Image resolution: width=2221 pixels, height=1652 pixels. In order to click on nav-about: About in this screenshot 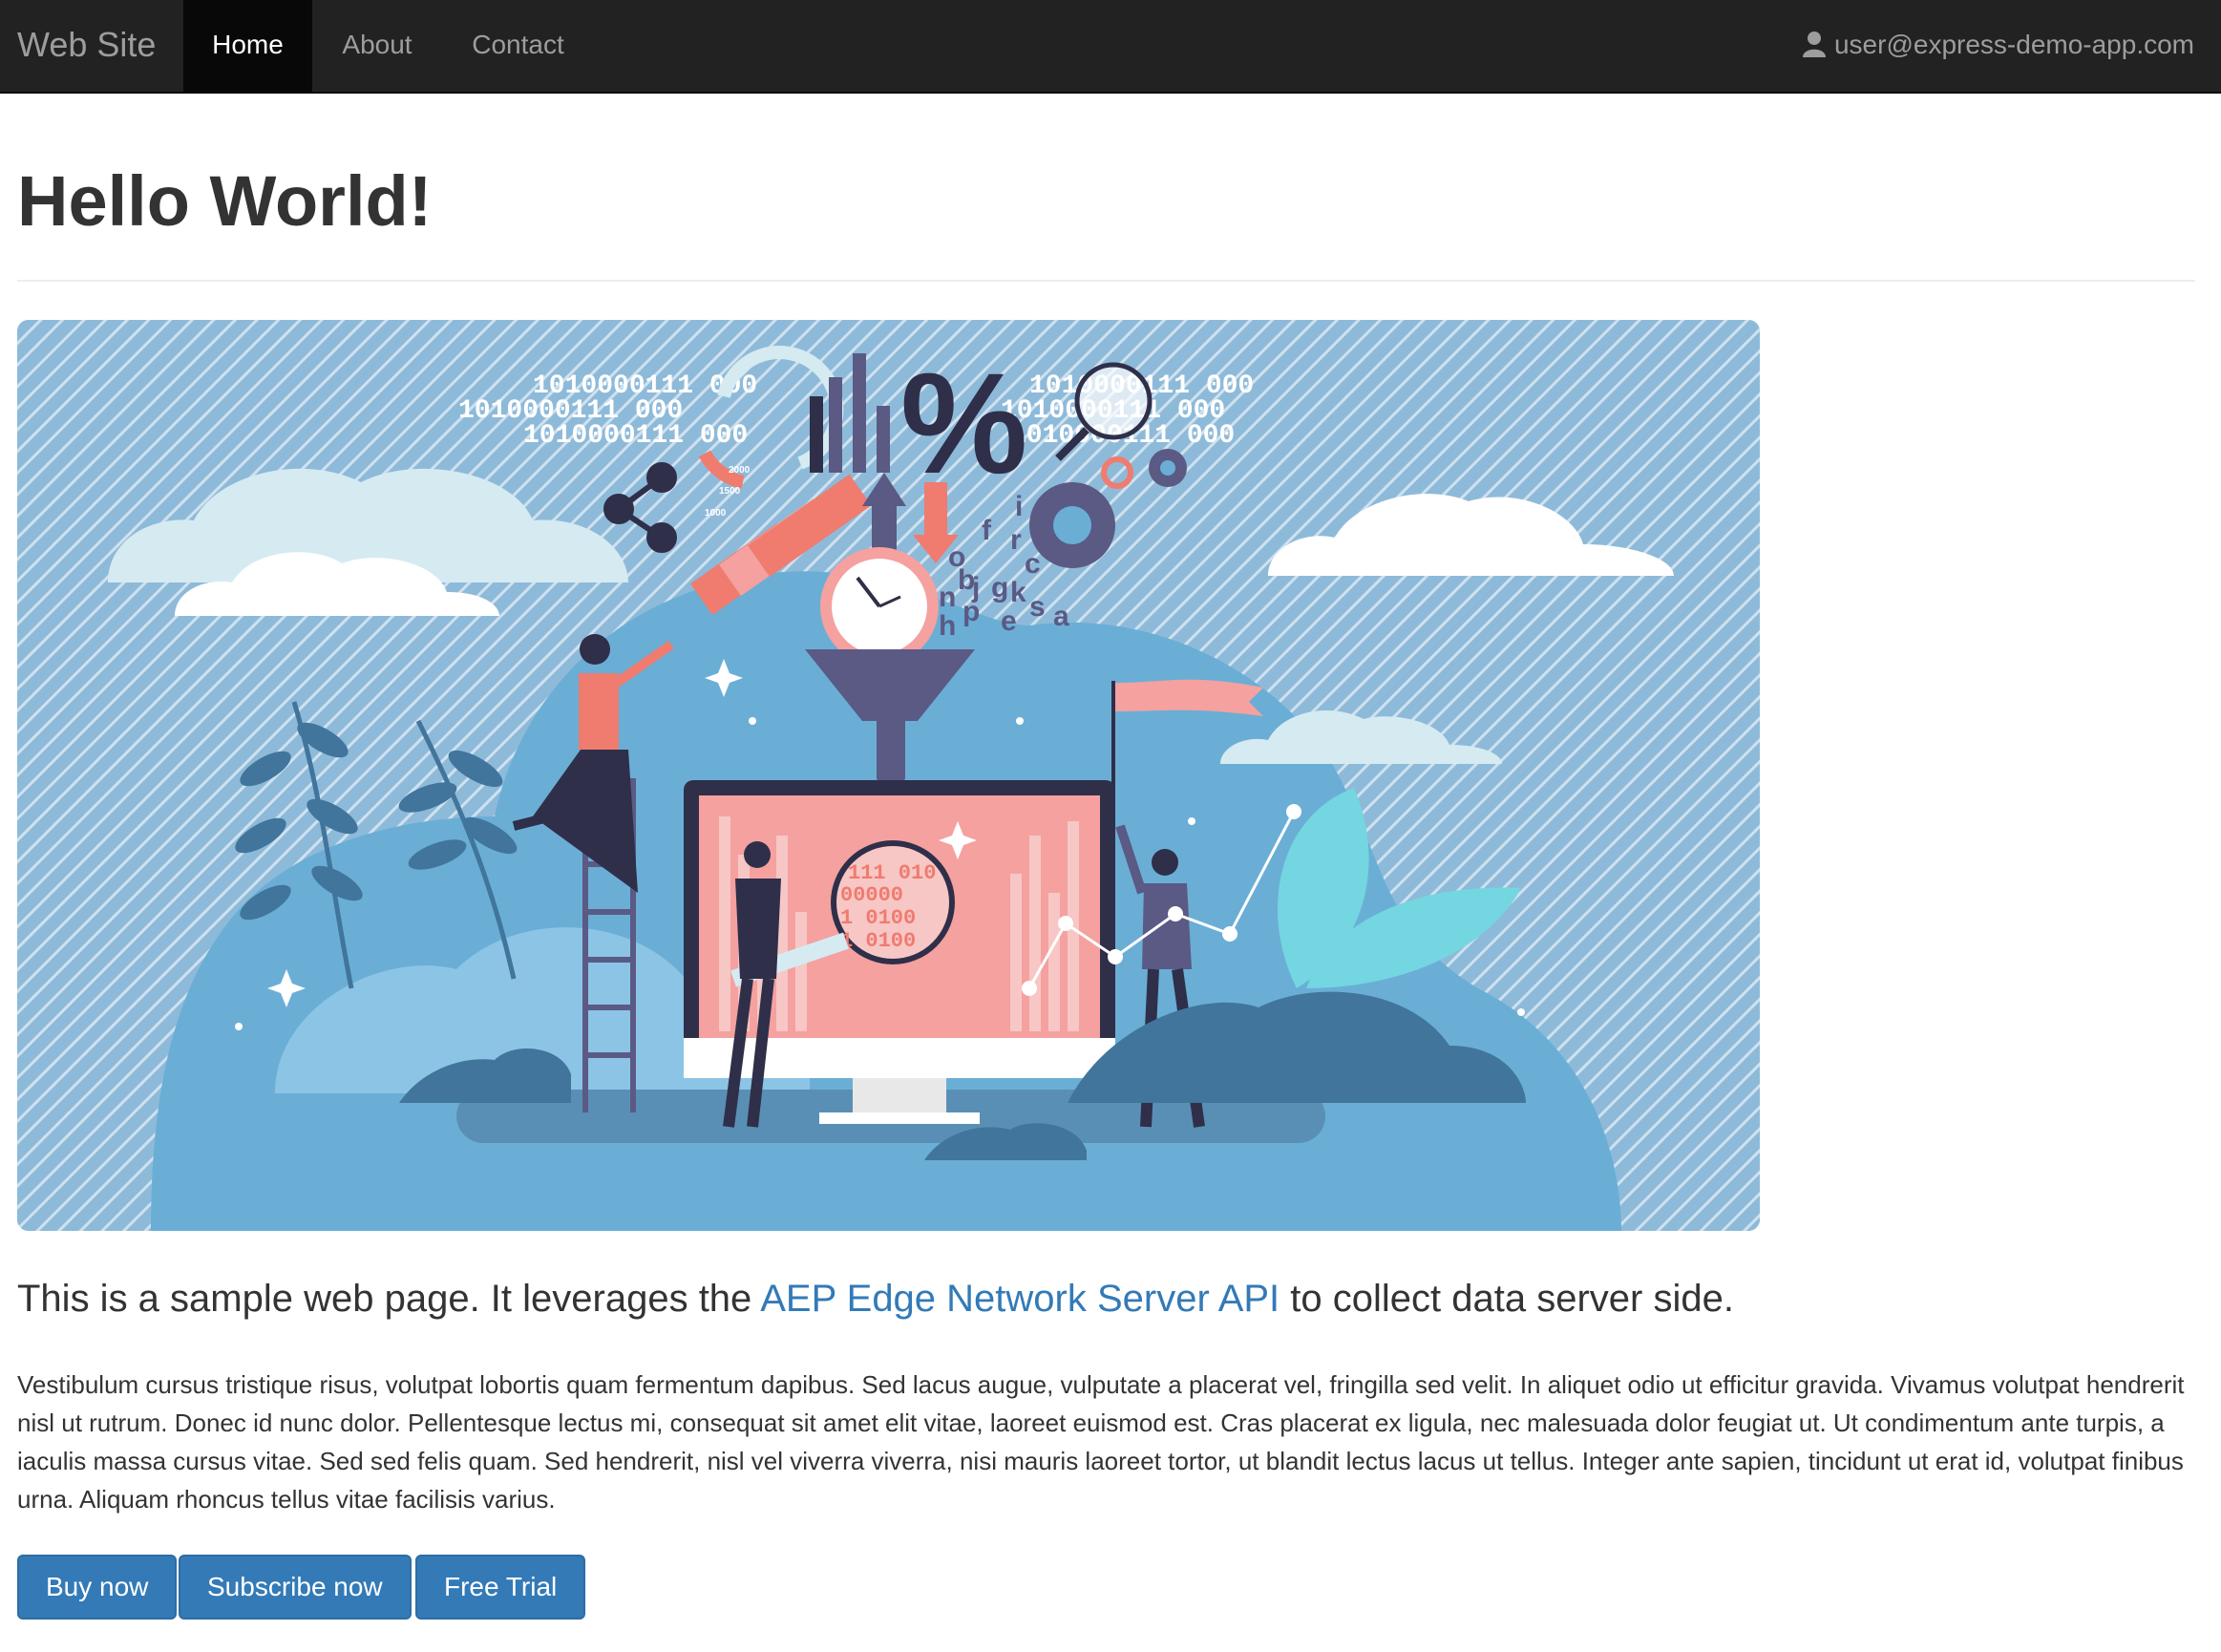, I will do `click(377, 46)`.